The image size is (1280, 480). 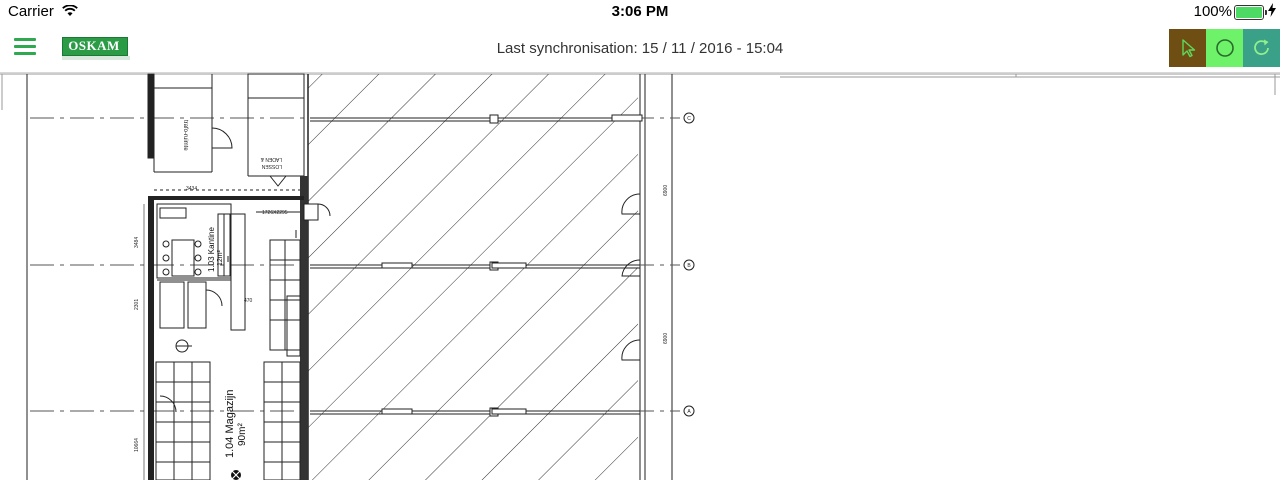 What do you see at coordinates (1212, 11) in the screenshot?
I see `battery-percent: 100%` at bounding box center [1212, 11].